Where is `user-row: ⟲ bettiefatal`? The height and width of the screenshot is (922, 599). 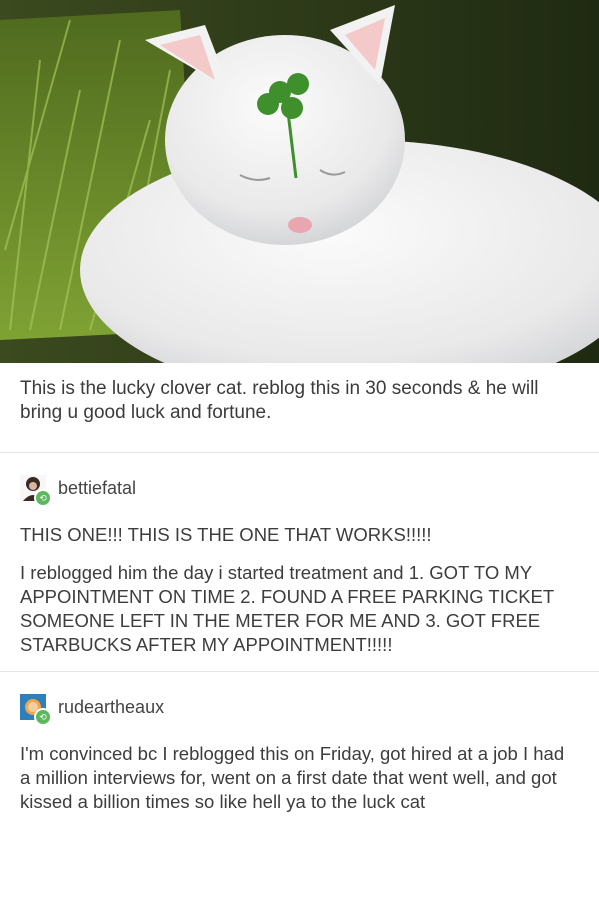 user-row: ⟲ bettiefatal is located at coordinates (299, 488).